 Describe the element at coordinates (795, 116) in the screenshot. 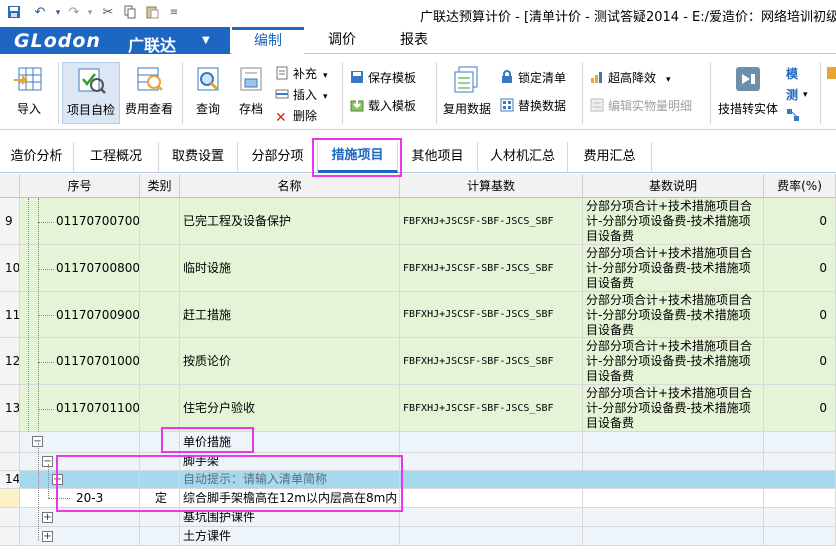

I see `network-small-button` at that location.